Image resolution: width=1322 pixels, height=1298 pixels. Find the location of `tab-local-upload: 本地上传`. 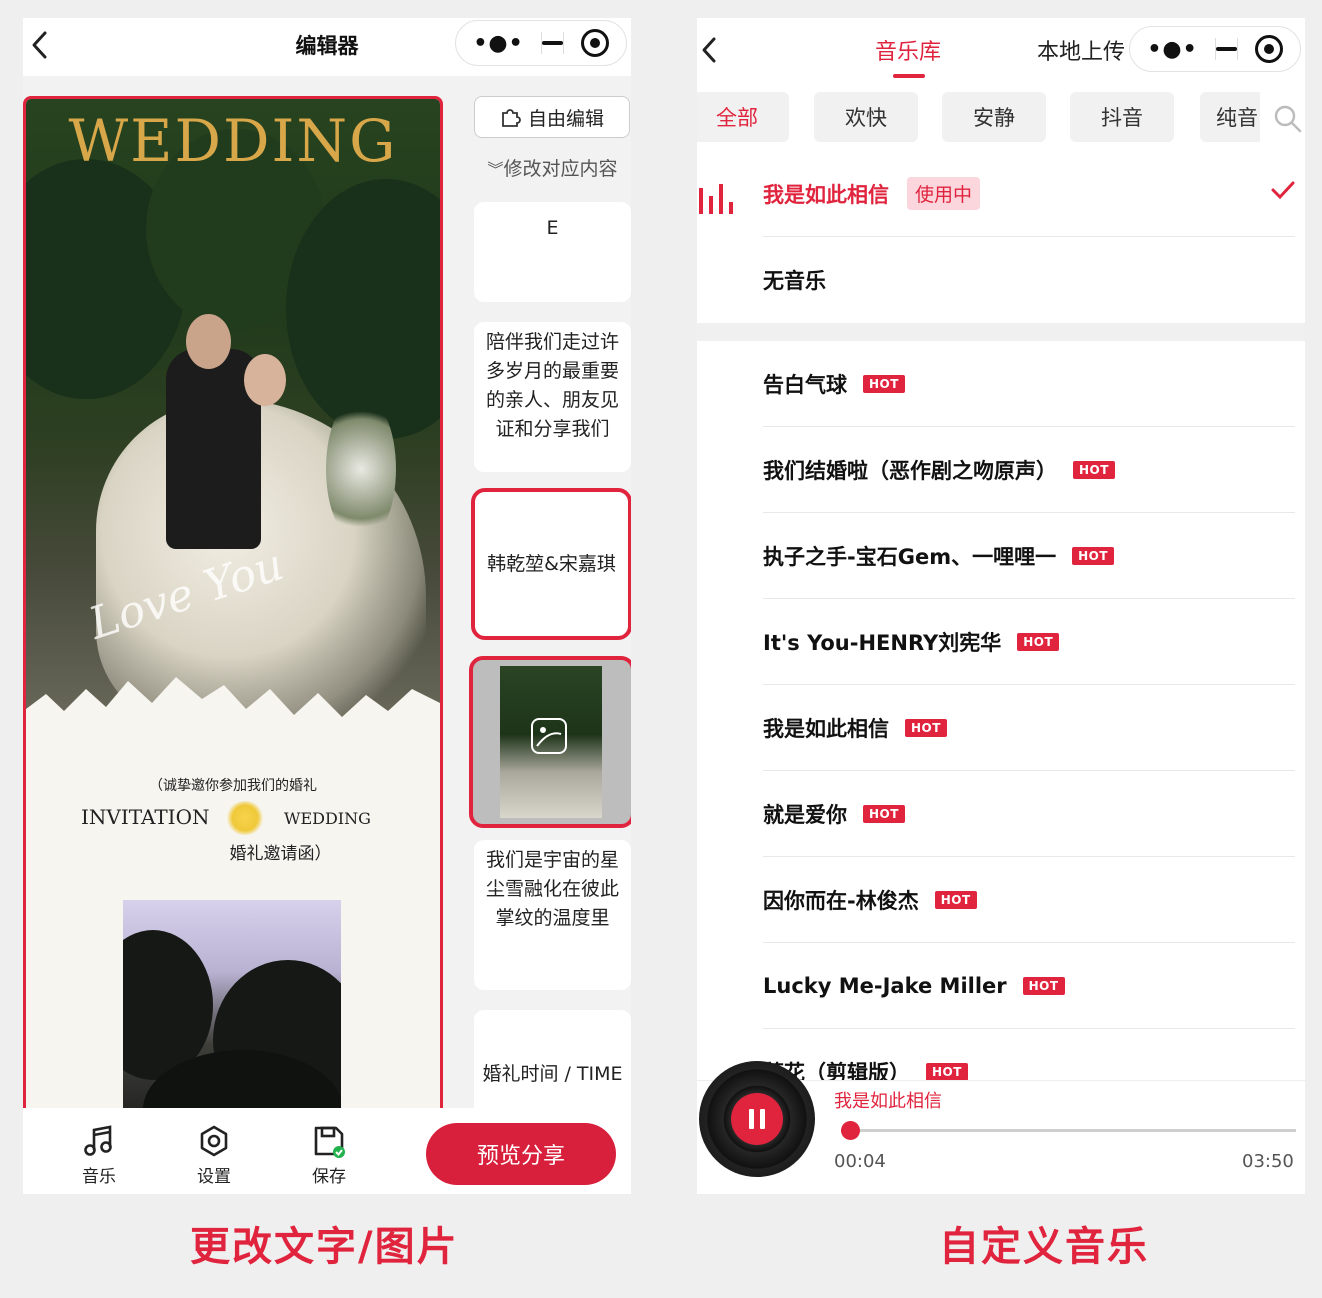

tab-local-upload: 本地上传 is located at coordinates (1081, 50).